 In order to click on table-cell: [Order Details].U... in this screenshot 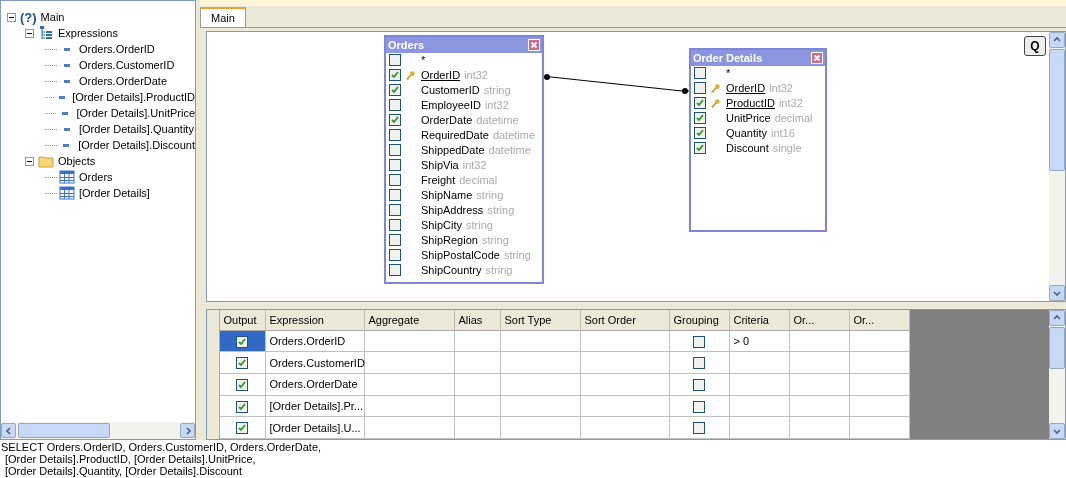, I will do `click(314, 427)`.